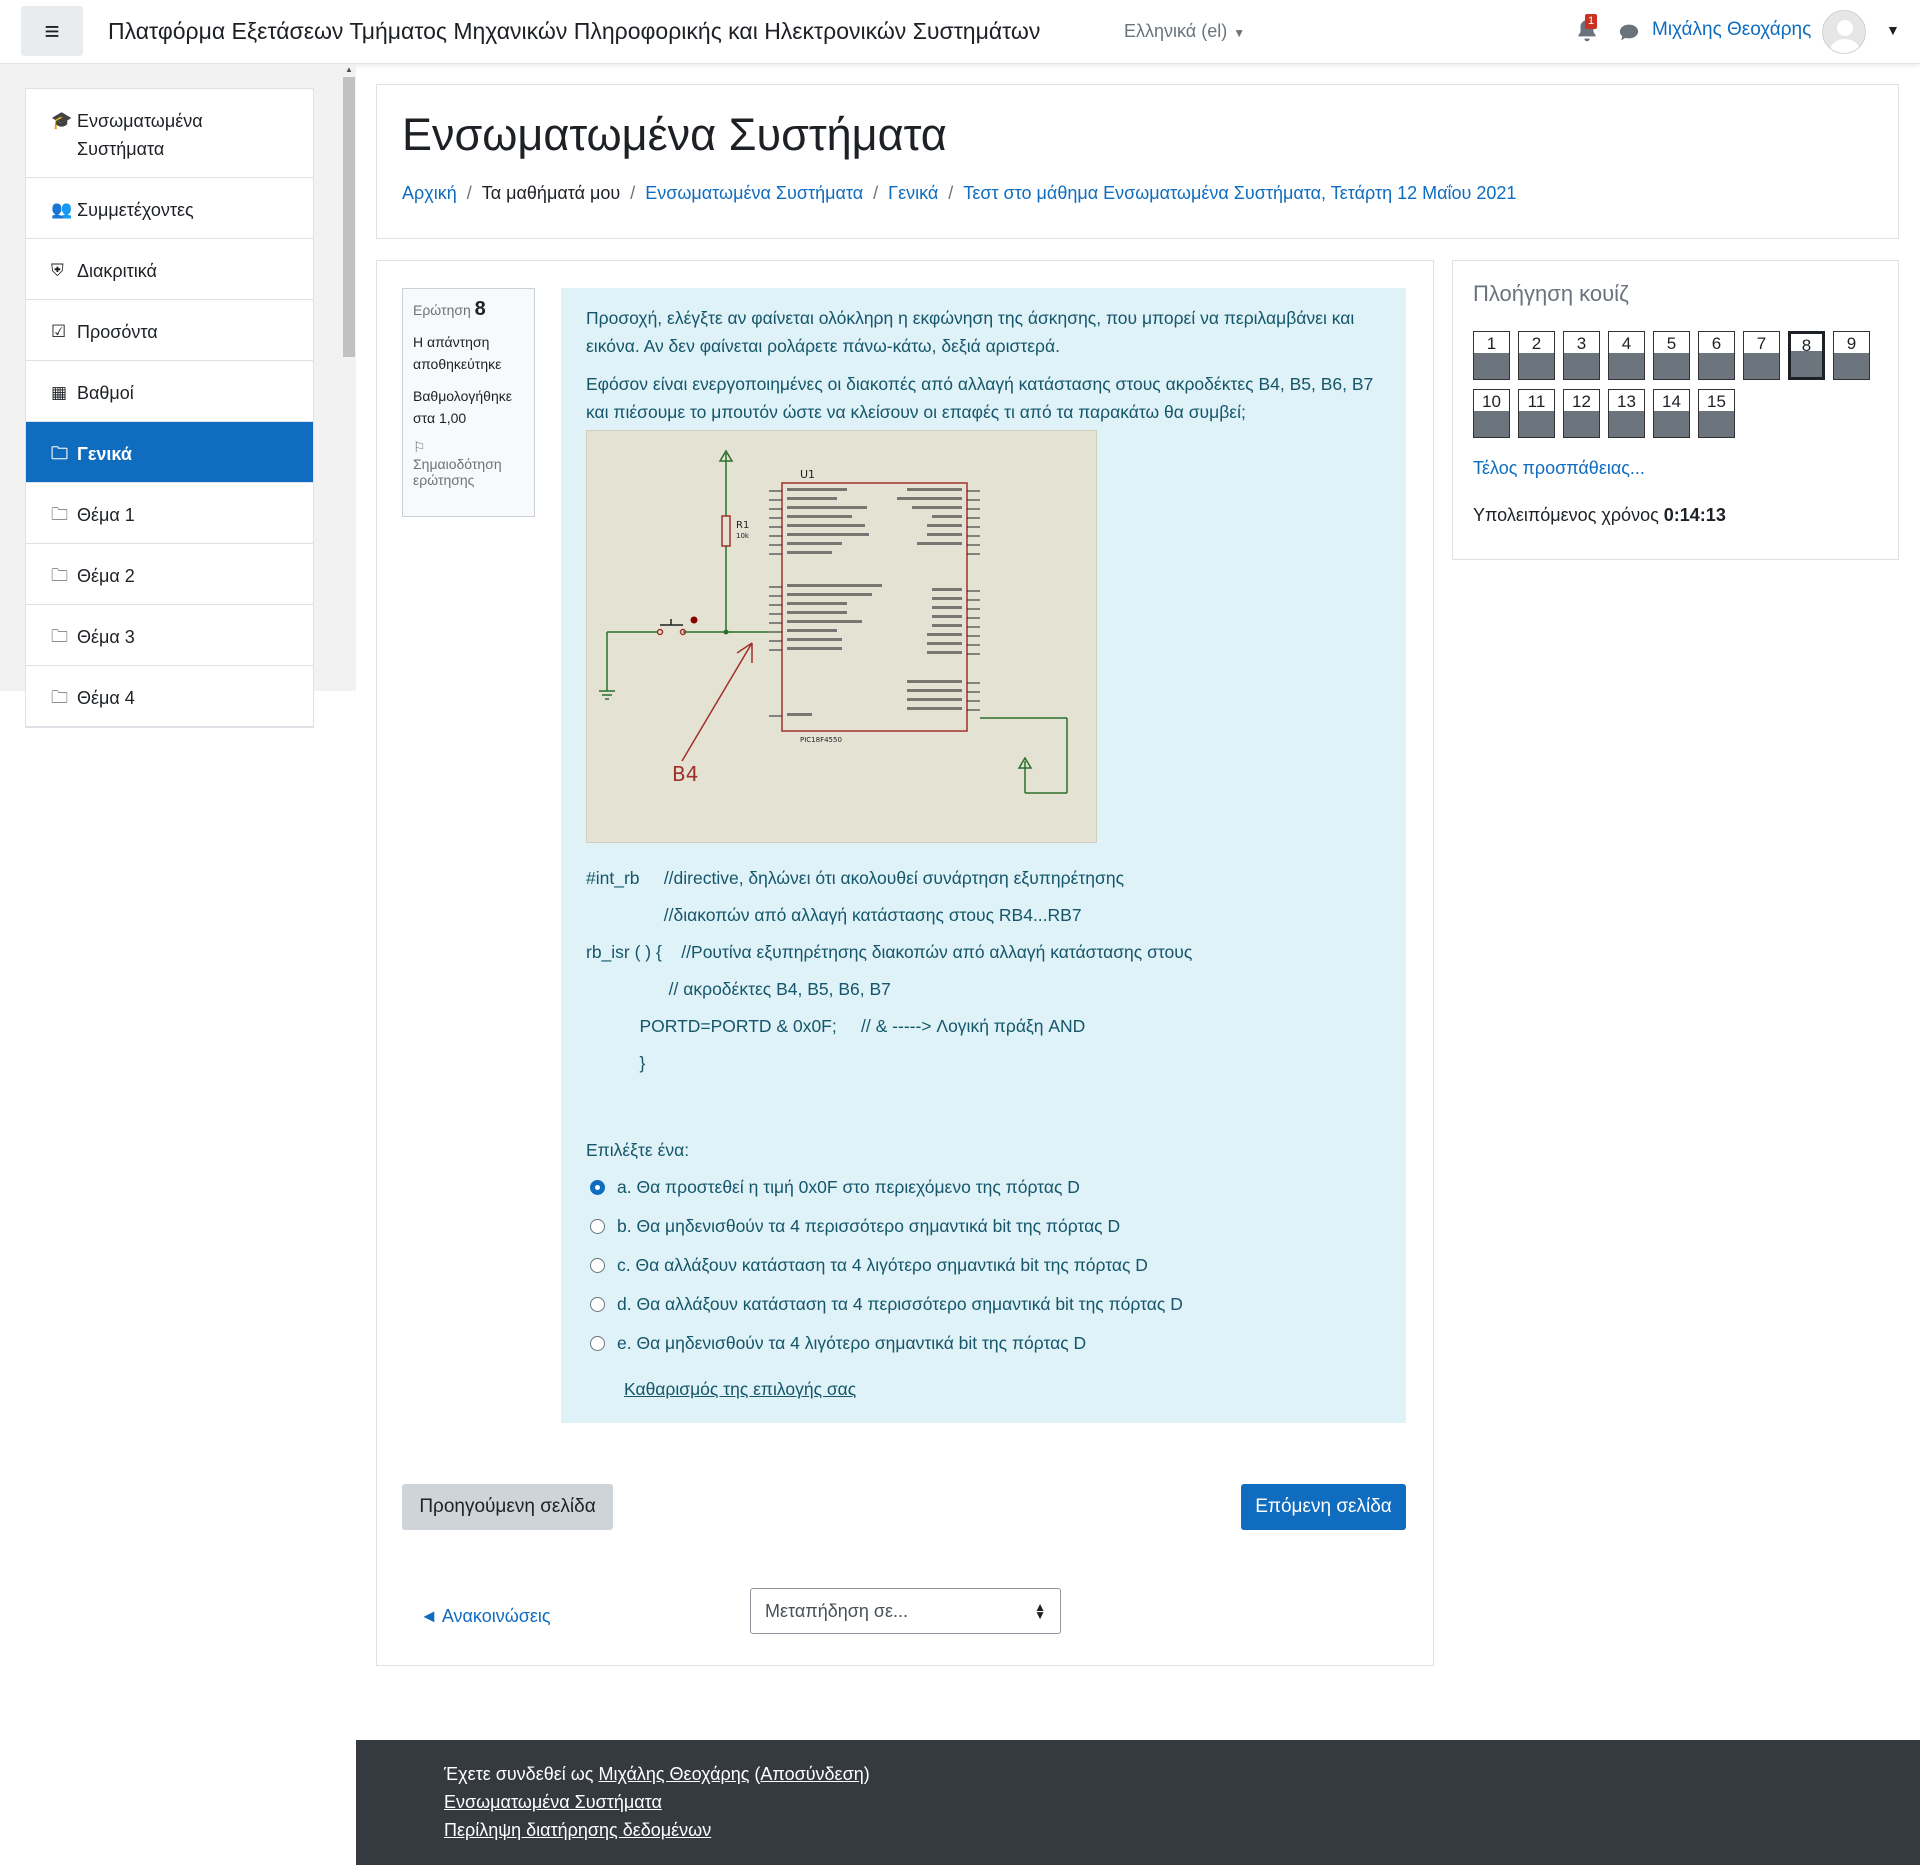  I want to click on graduation-cap-icon: 🎓, so click(62, 120).